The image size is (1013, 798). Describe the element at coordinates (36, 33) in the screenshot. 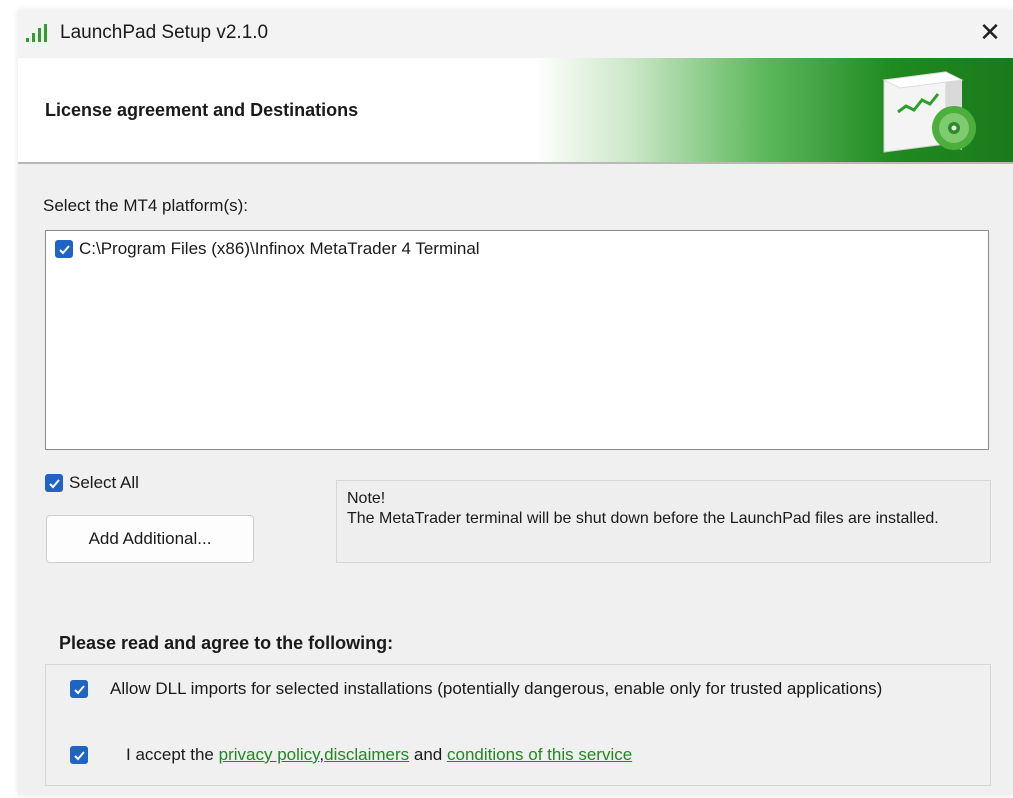

I see `signal-bars-icon` at that location.